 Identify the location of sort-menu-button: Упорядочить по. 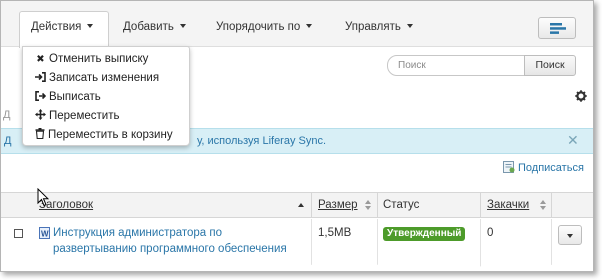
(264, 27).